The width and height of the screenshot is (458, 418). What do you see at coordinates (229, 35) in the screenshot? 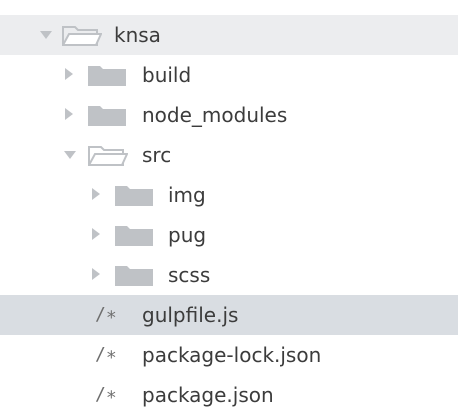
I see `tree-item-knsa: knsa` at bounding box center [229, 35].